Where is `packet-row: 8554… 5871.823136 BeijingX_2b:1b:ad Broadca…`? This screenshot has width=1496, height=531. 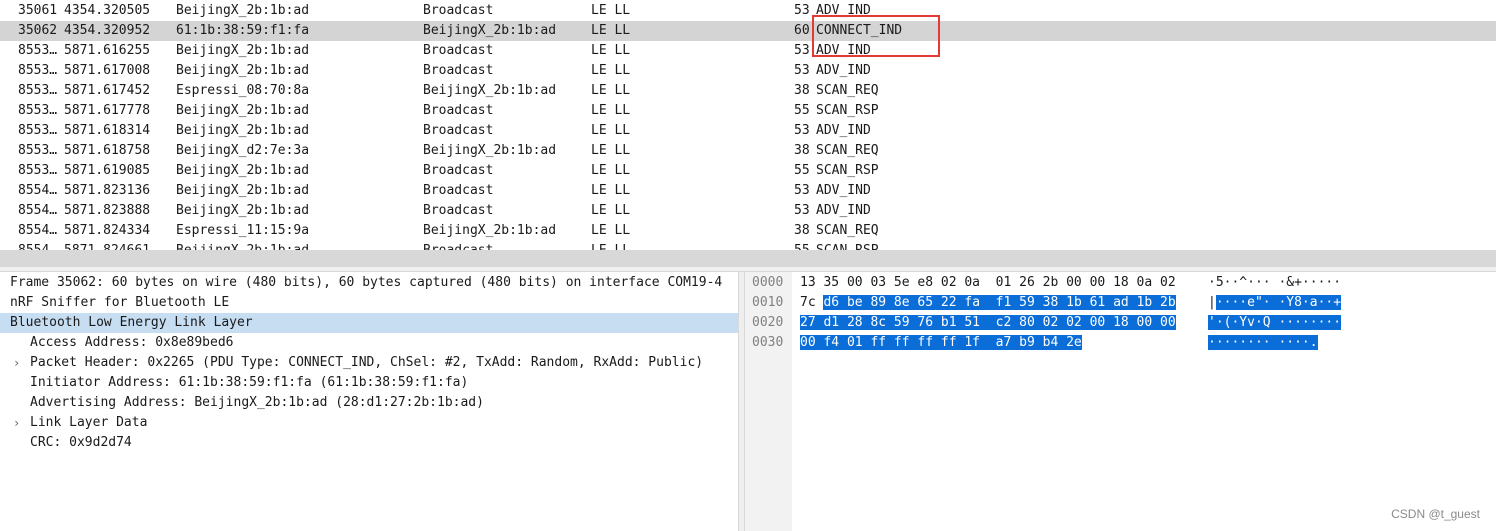 packet-row: 8554… 5871.823136 BeijingX_2b:1b:ad Broadca… is located at coordinates (748, 191).